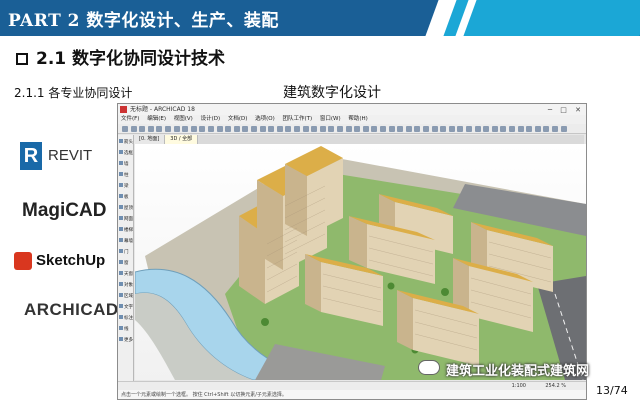  What do you see at coordinates (126, 307) in the screenshot?
I see `palette-tool: 文字` at bounding box center [126, 307].